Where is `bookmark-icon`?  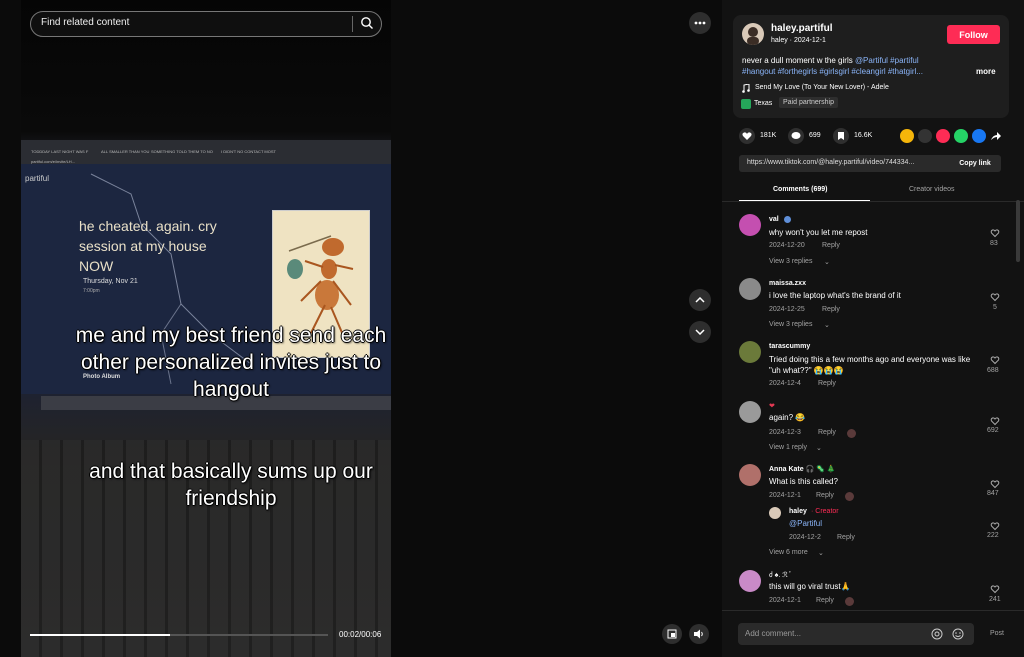
bookmark-icon is located at coordinates (841, 136).